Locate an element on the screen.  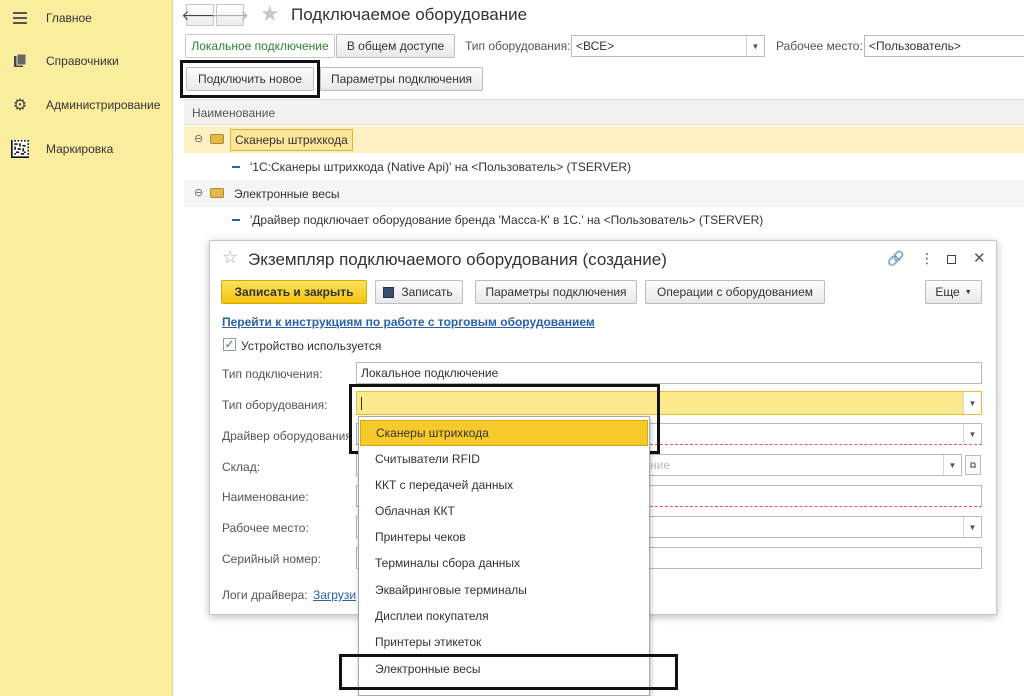
equipment-type-filter: <ВСЕ> ▼ is located at coordinates (668, 46).